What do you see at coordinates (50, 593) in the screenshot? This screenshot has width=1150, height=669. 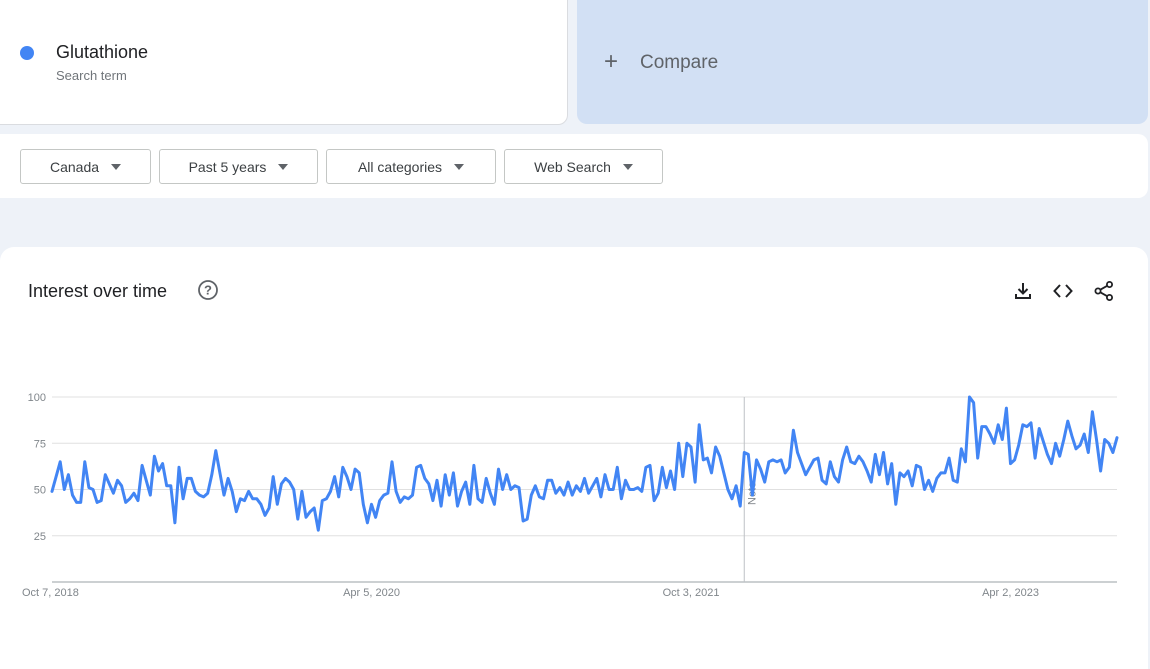 I see `x-tick-label: Oct 7, 2018` at bounding box center [50, 593].